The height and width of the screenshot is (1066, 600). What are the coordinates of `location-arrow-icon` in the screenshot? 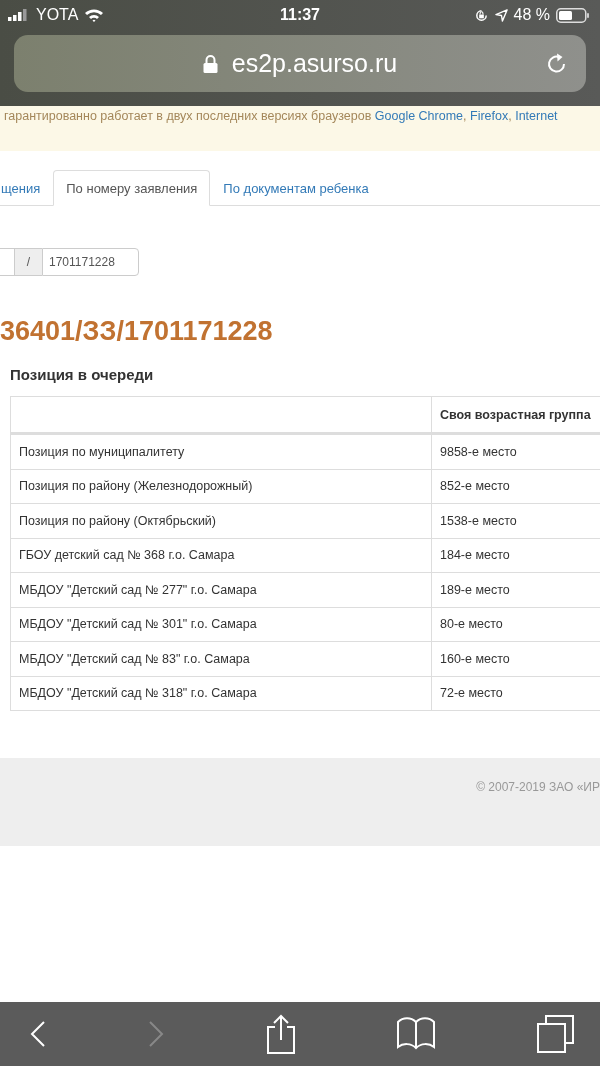 It's located at (501, 15).